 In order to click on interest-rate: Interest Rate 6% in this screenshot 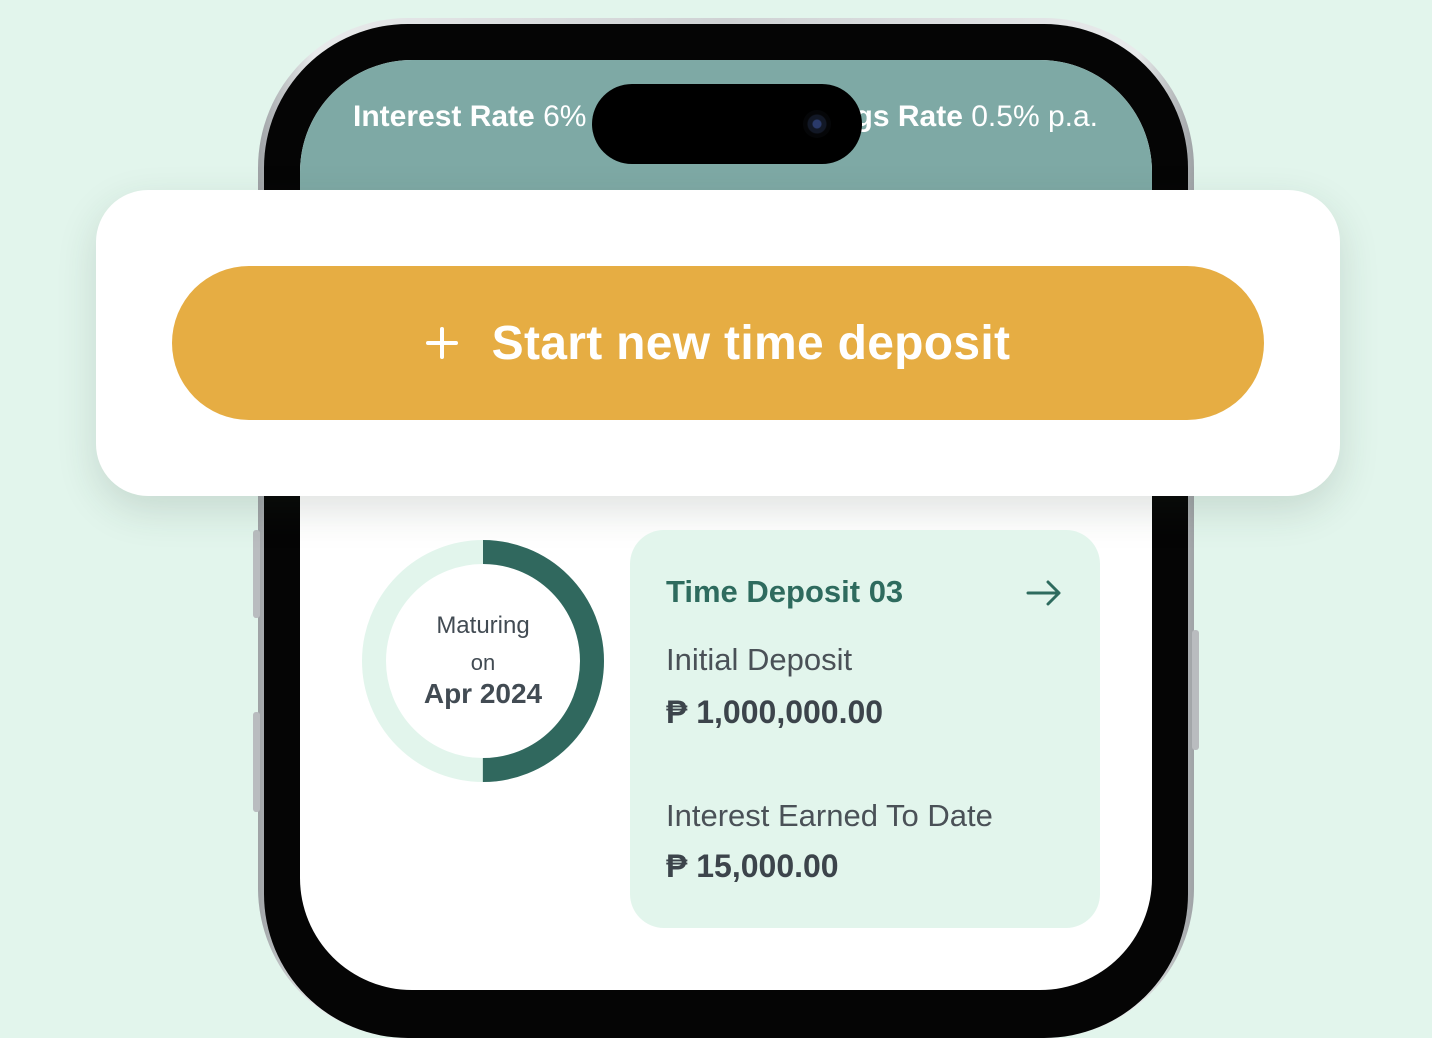, I will do `click(469, 117)`.